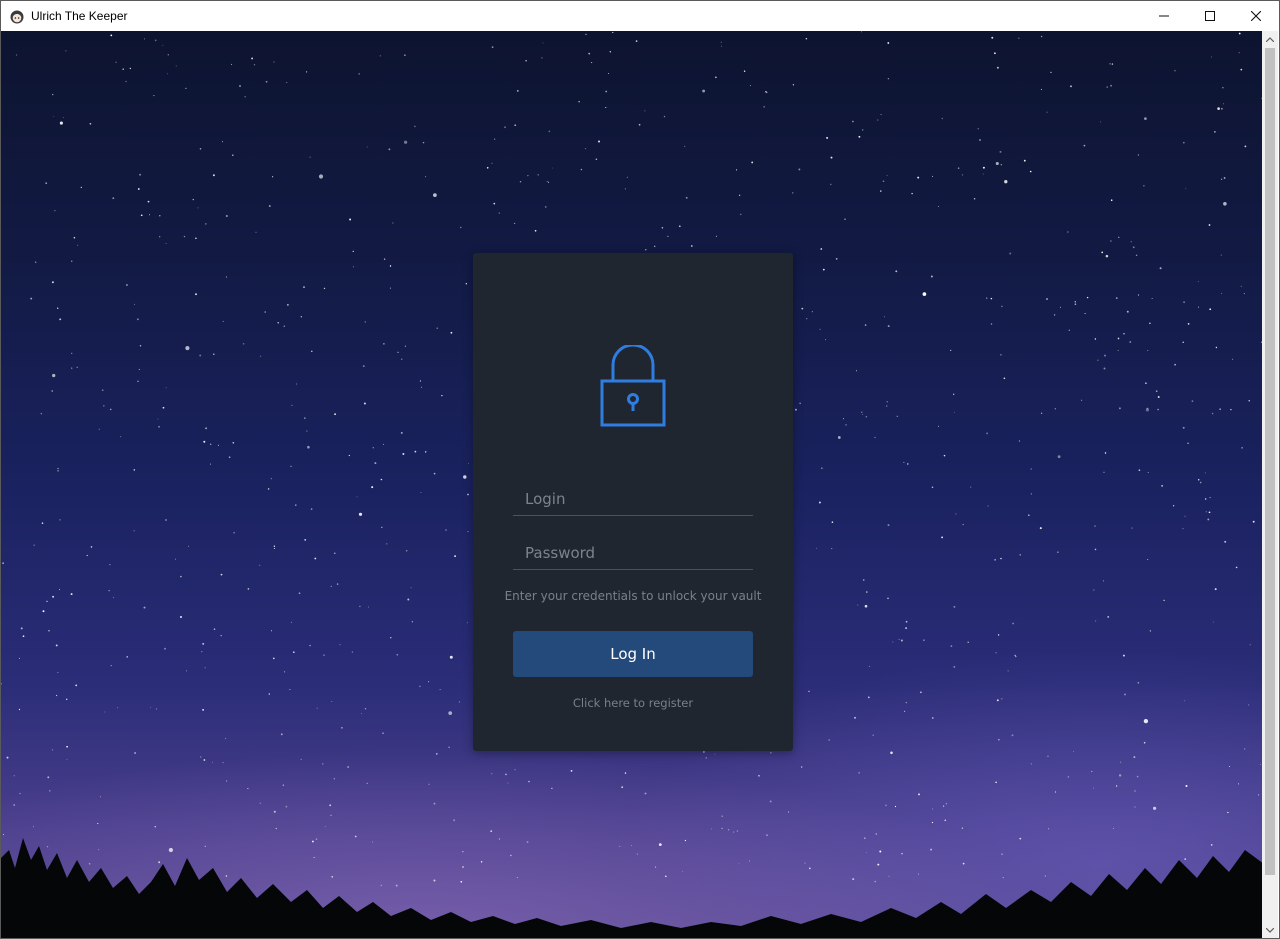 The width and height of the screenshot is (1280, 939). What do you see at coordinates (79, 16) in the screenshot?
I see `window-title: Ulrich The Keeper` at bounding box center [79, 16].